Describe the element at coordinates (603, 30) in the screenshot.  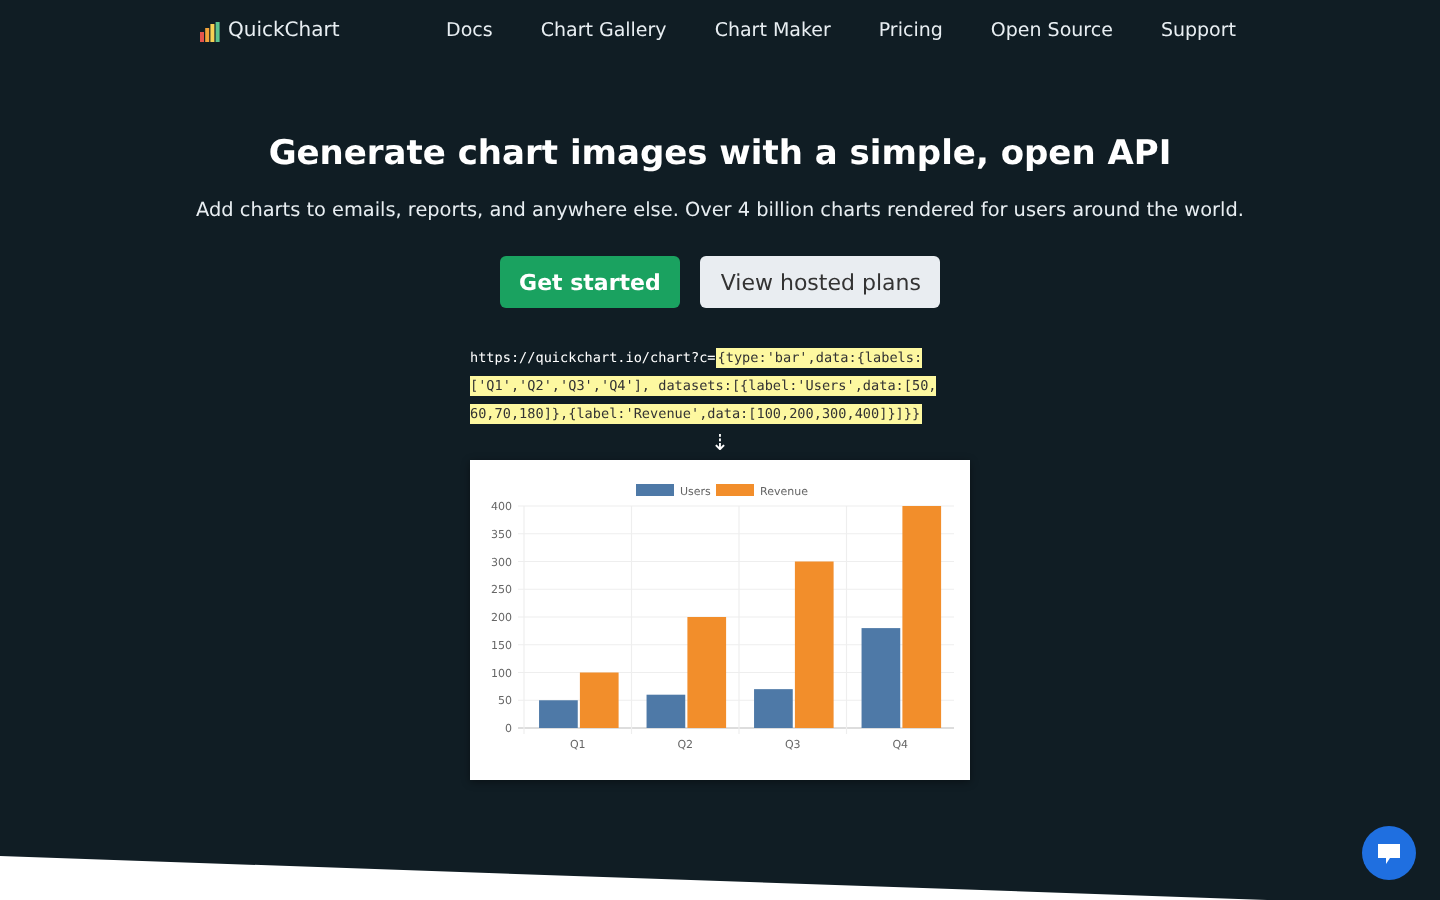
I see `nav-link: Chart Gallery` at that location.